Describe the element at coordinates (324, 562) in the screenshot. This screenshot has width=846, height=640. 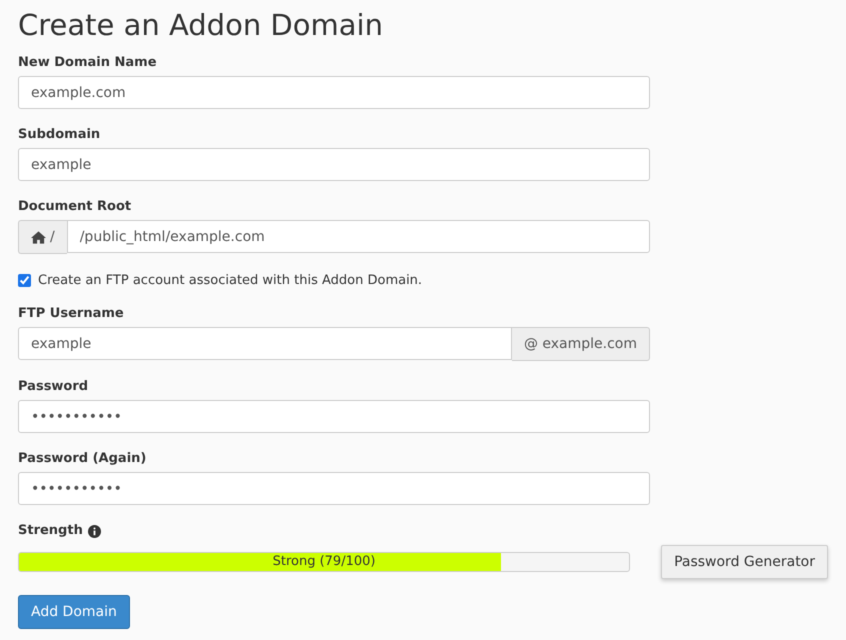
I see `strength-reading: Strong (79/100)` at that location.